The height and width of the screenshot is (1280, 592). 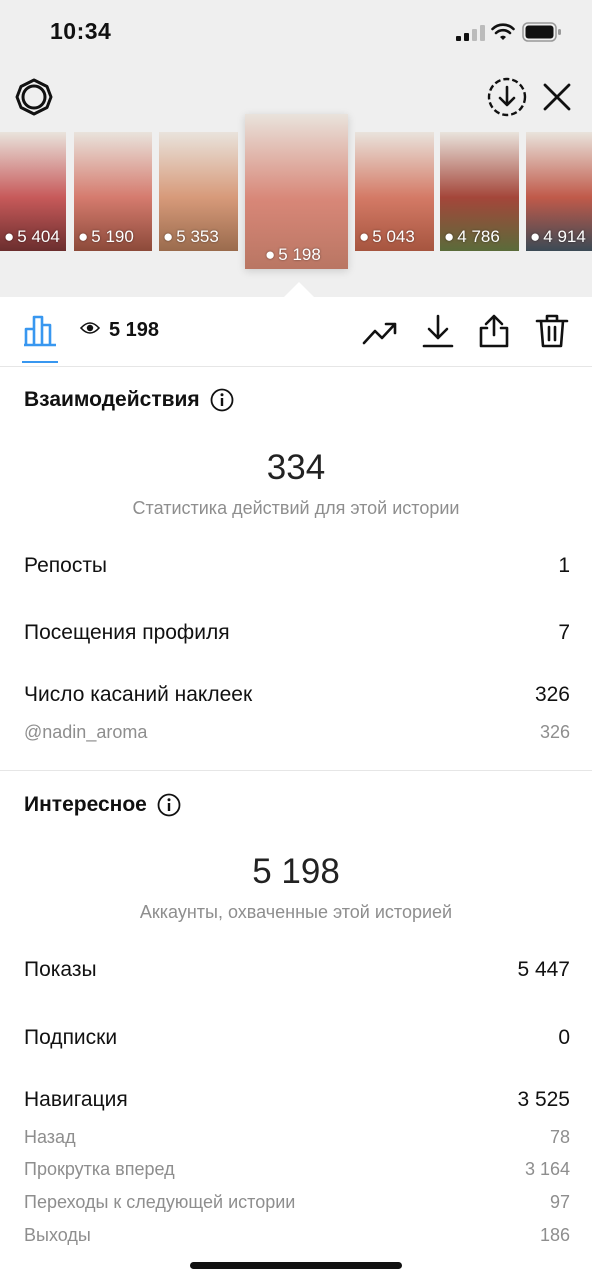 I want to click on story-thumbnail: ● 4 786, so click(x=479, y=191).